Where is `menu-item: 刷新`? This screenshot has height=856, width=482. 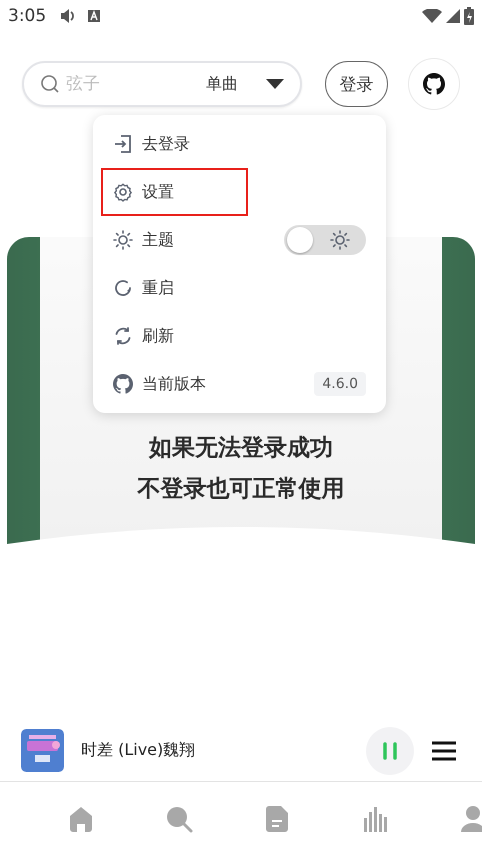 menu-item: 刷新 is located at coordinates (239, 336).